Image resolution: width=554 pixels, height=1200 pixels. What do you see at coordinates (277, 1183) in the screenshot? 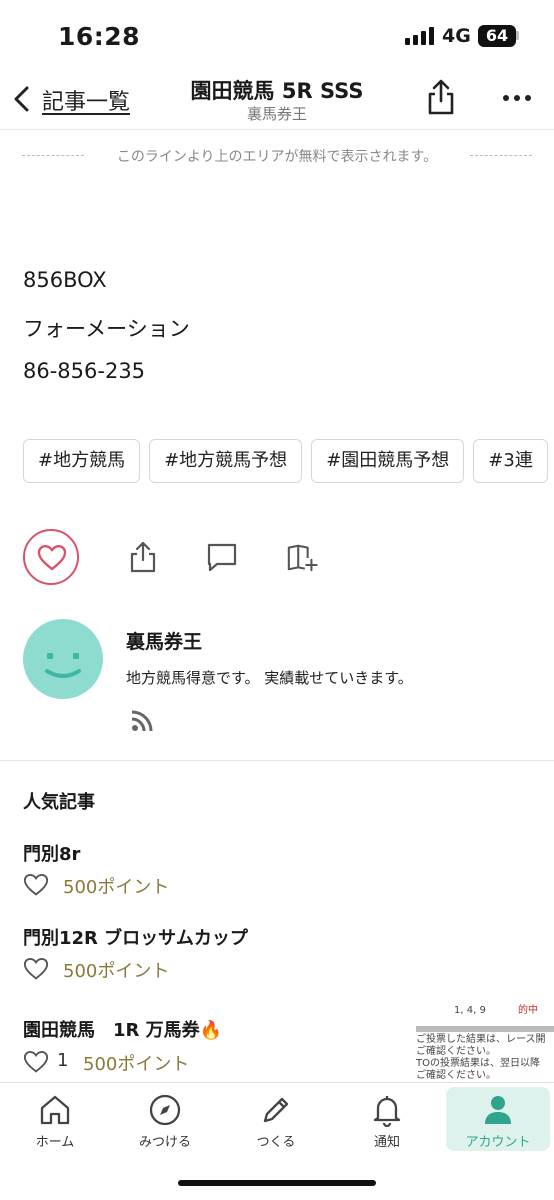
I see `home-indicator` at bounding box center [277, 1183].